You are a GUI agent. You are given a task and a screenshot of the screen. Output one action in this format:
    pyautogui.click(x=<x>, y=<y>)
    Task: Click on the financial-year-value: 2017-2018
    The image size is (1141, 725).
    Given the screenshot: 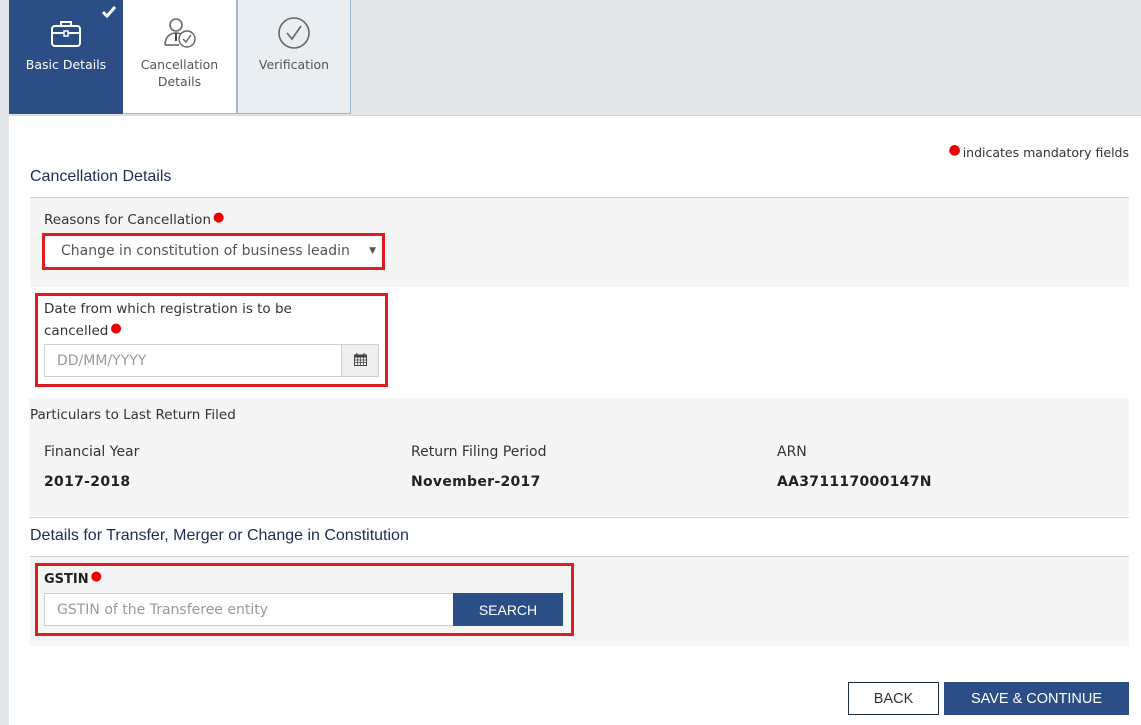 What is the action you would take?
    pyautogui.click(x=87, y=482)
    